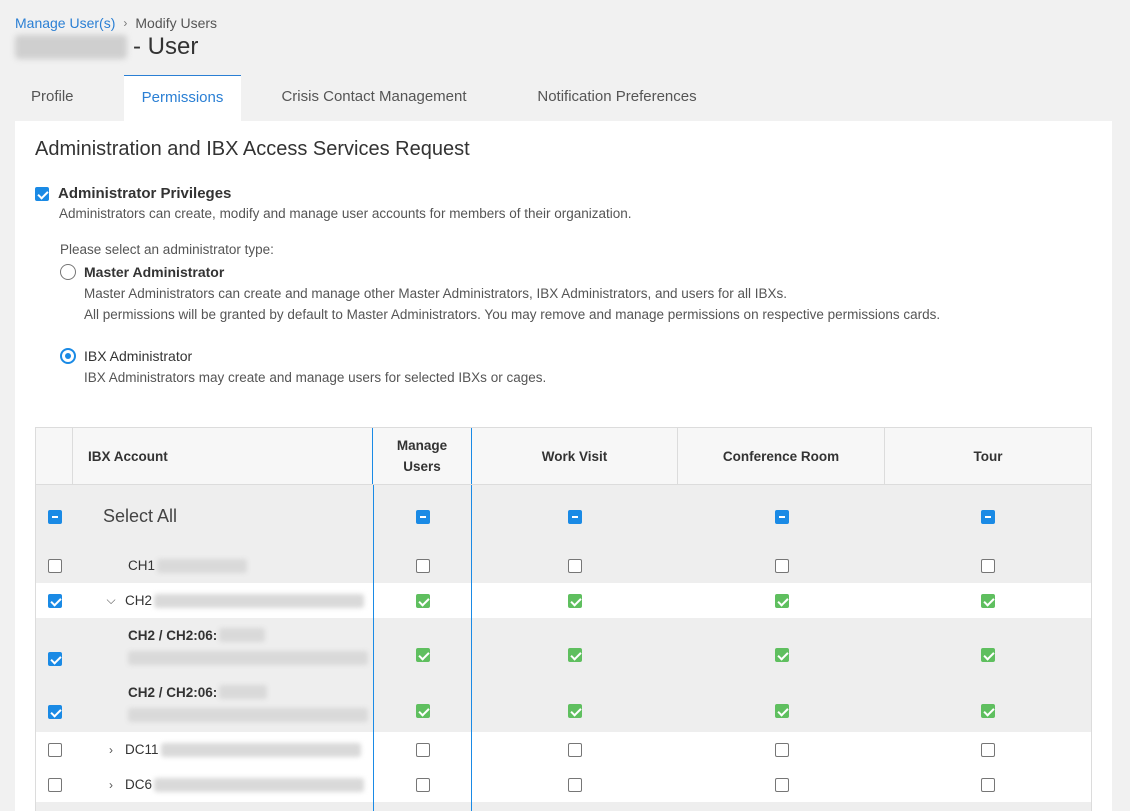 This screenshot has height=811, width=1130. I want to click on select-all-label: Select All, so click(140, 516).